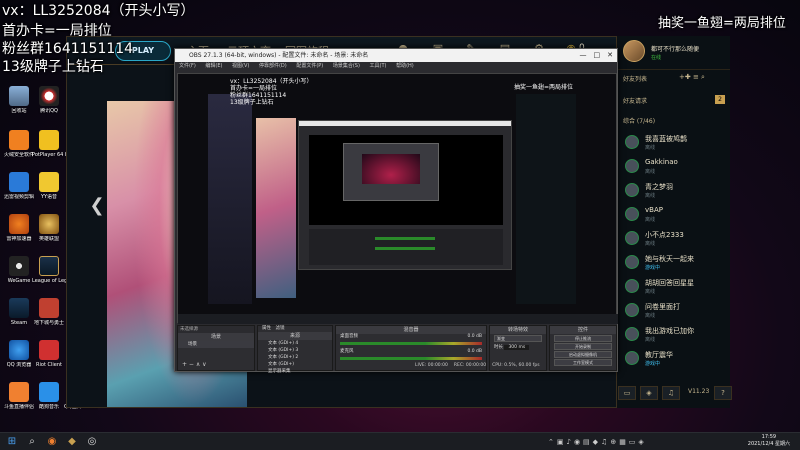 The width and height of the screenshot is (800, 450). I want to click on source-item: 文本 (GDI+) 3, so click(295, 350).